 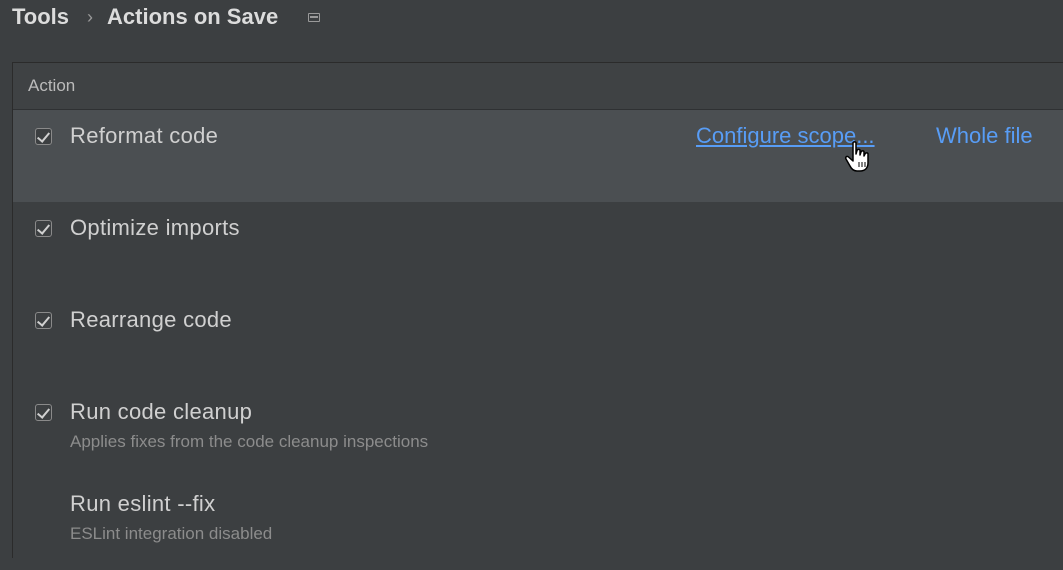 What do you see at coordinates (314, 17) in the screenshot?
I see `window-icon` at bounding box center [314, 17].